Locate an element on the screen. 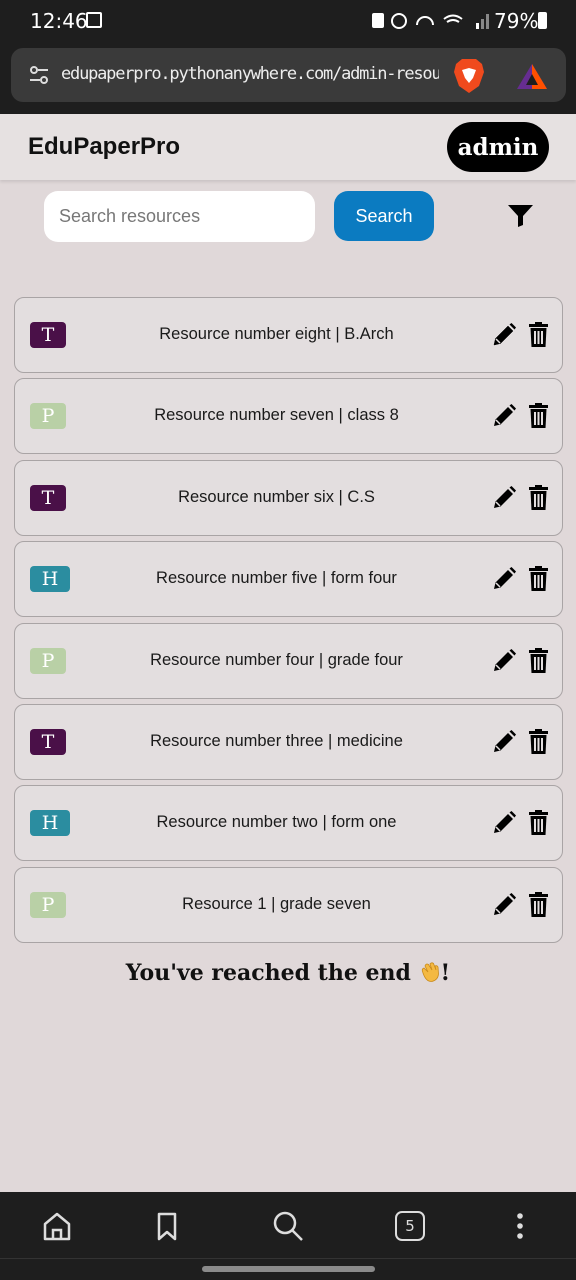 The height and width of the screenshot is (1280, 576). resource-card: H Resource number five | form four is located at coordinates (288, 579).